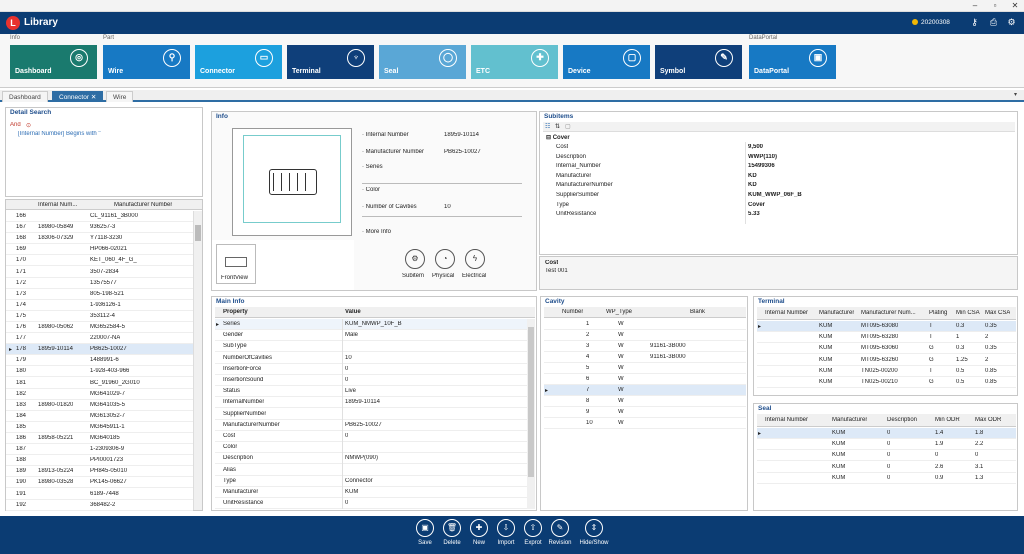 Image resolution: width=1024 pixels, height=554 pixels. Describe the element at coordinates (371, 369) in the screenshot. I see `table-row: InsertionForce 0` at that location.